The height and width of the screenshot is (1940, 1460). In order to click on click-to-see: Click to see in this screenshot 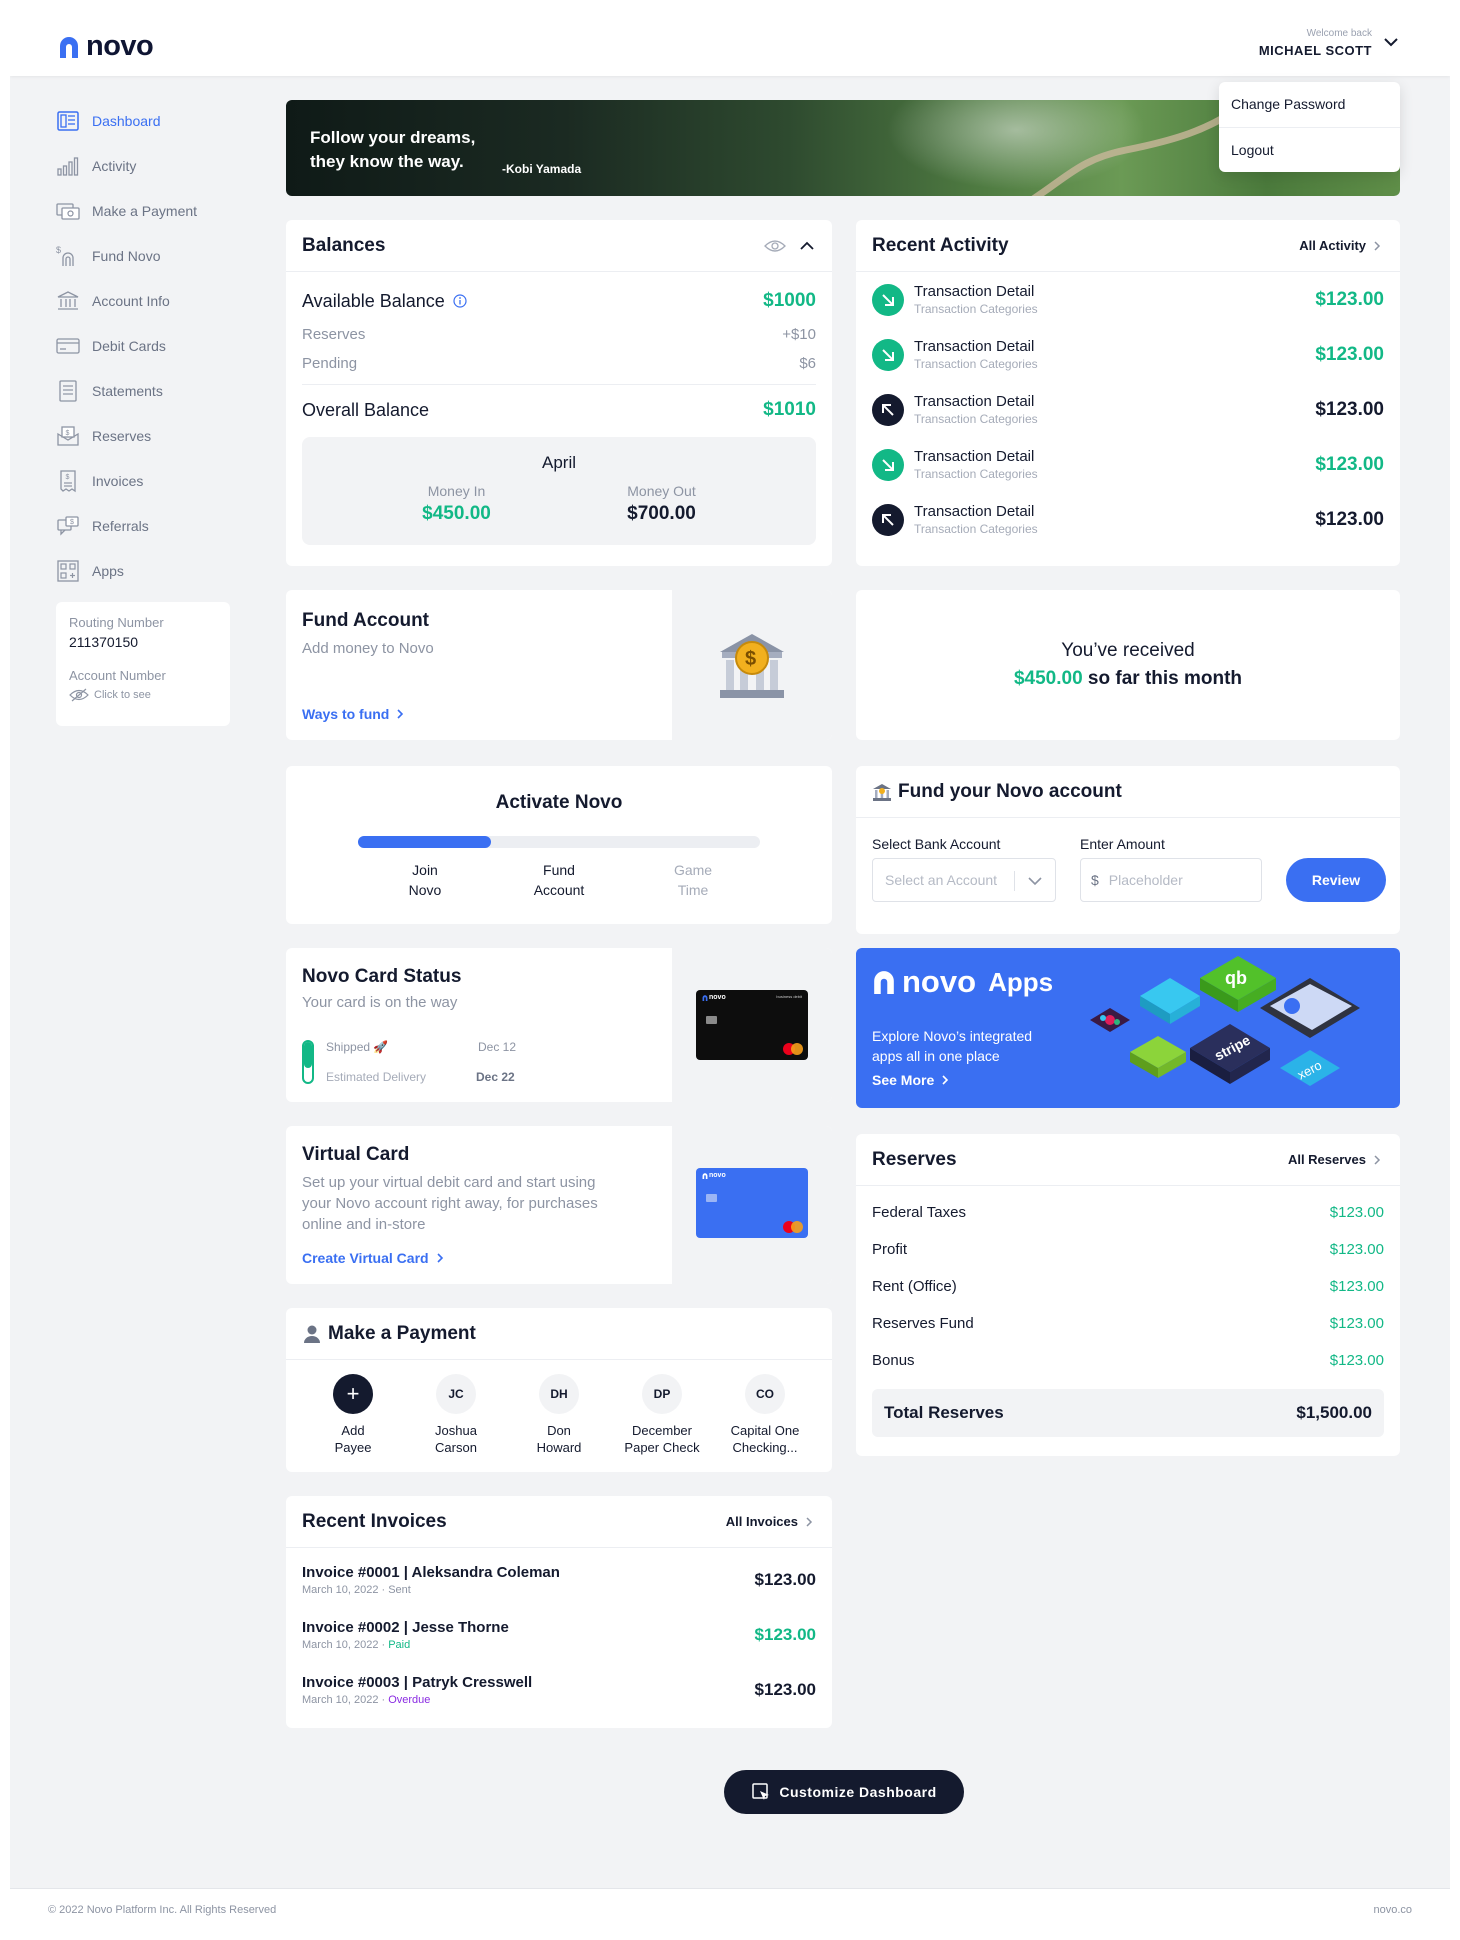, I will do `click(143, 695)`.